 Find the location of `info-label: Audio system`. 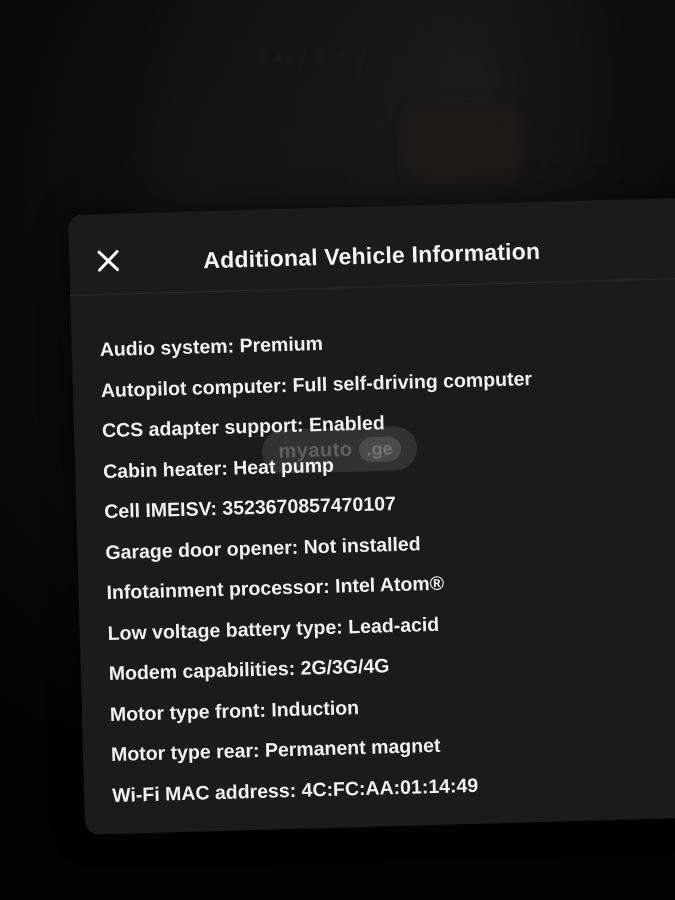

info-label: Audio system is located at coordinates (169, 348).